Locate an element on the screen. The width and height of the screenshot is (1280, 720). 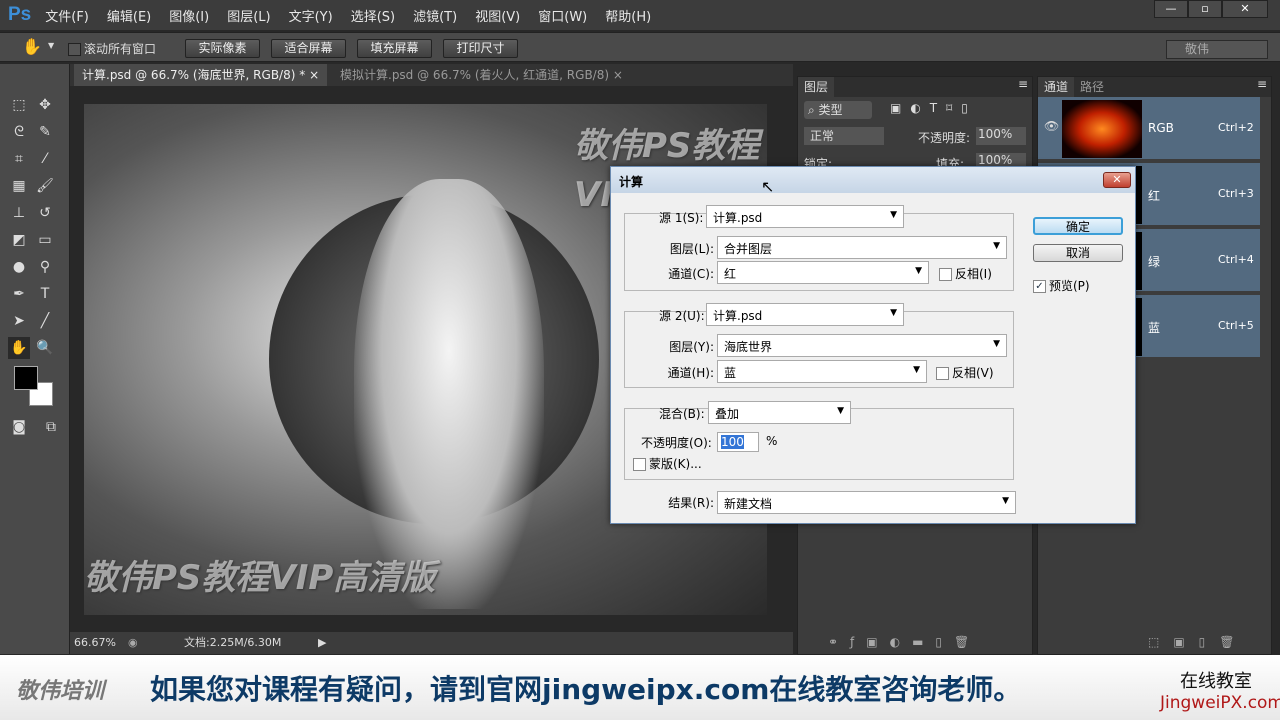
fit-screen-button: 适合屏幕 is located at coordinates (308, 48).